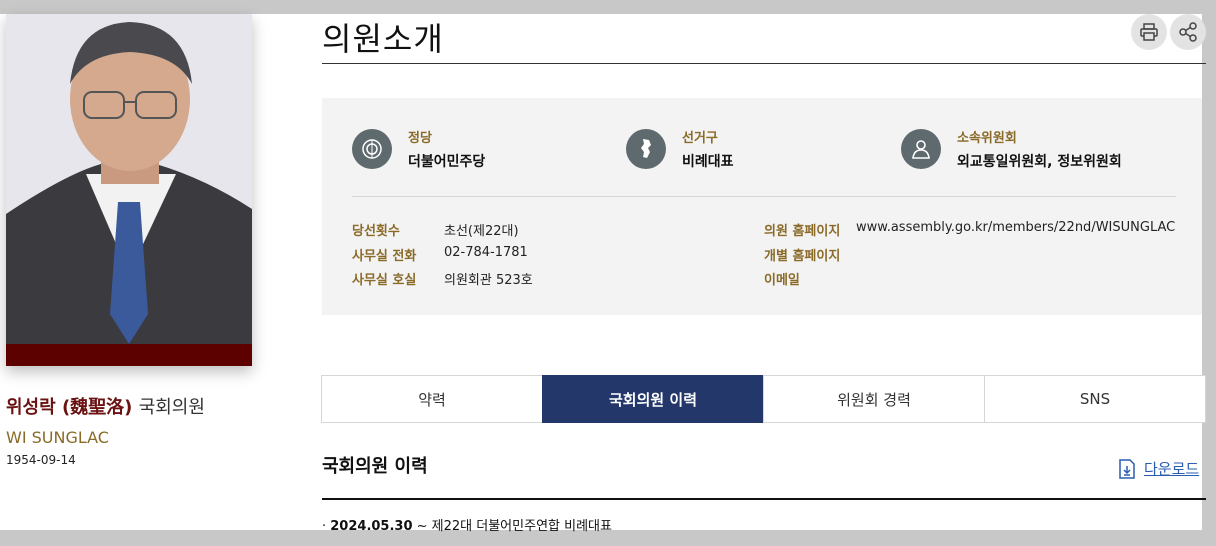 This screenshot has width=1216, height=546. Describe the element at coordinates (435, 229) in the screenshot. I see `detail-elected: 당선횟수 초선(제22대)` at that location.